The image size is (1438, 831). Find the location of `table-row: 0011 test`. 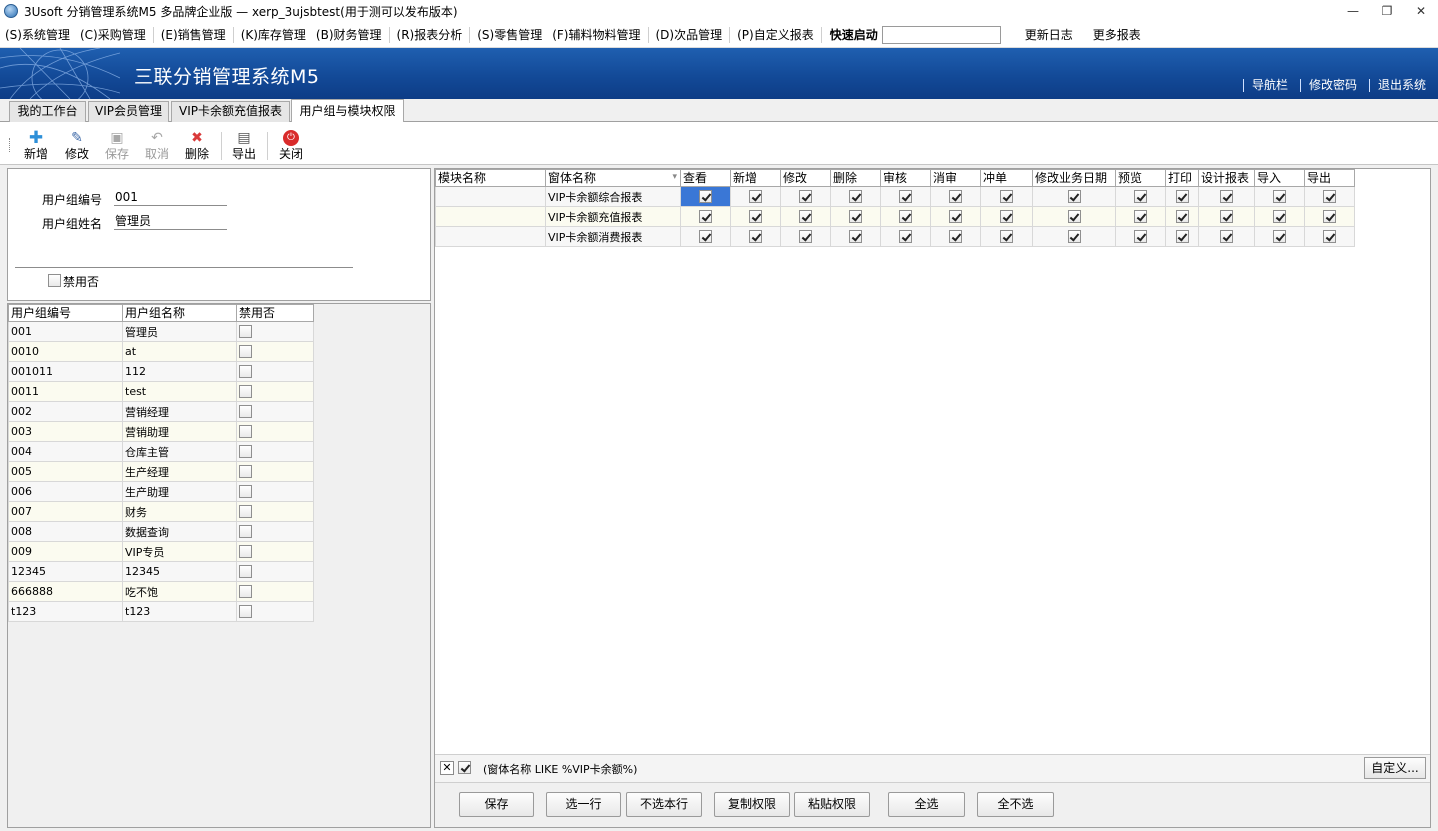

table-row: 0011 test is located at coordinates (161, 391).